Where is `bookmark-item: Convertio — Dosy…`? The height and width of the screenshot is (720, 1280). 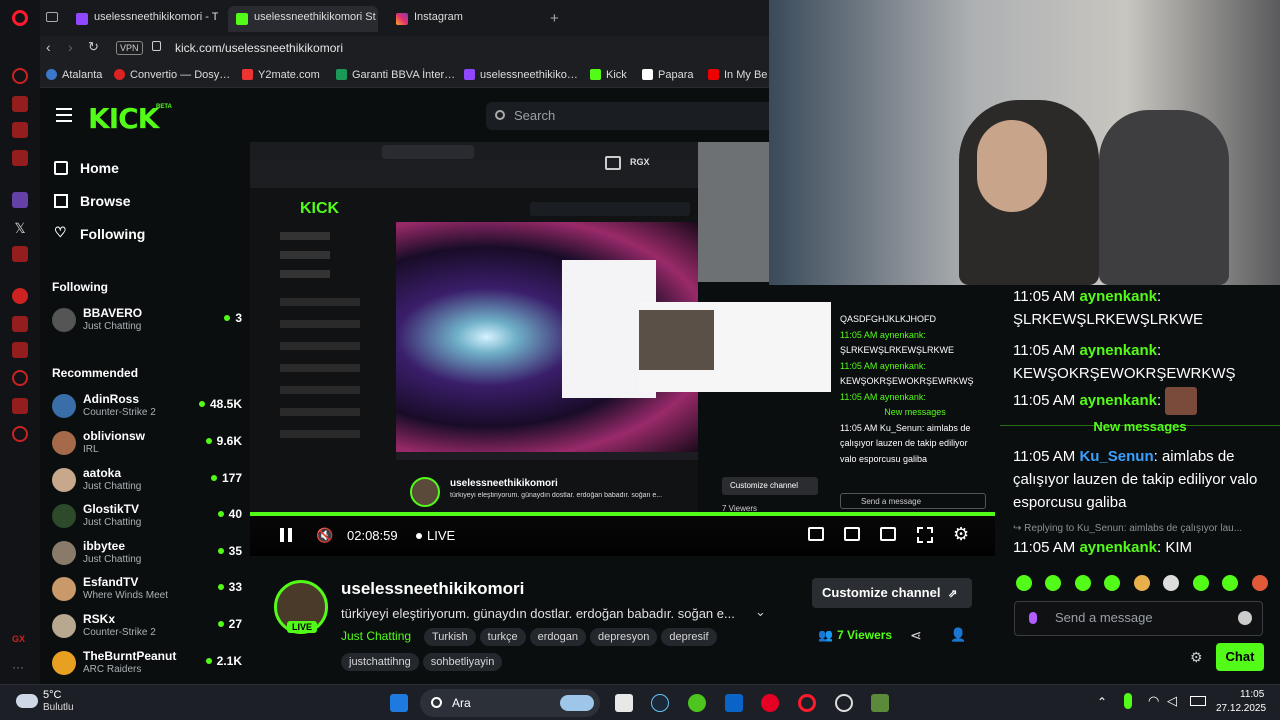
bookmark-item: Convertio — Dosy… is located at coordinates (172, 75).